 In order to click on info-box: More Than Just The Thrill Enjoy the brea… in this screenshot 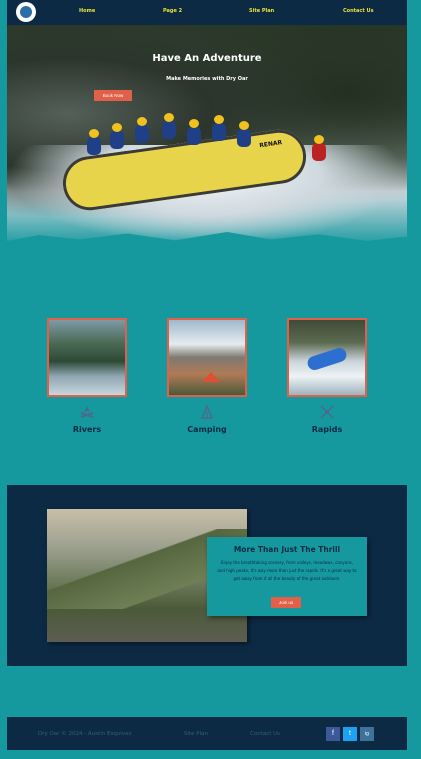, I will do `click(287, 576)`.